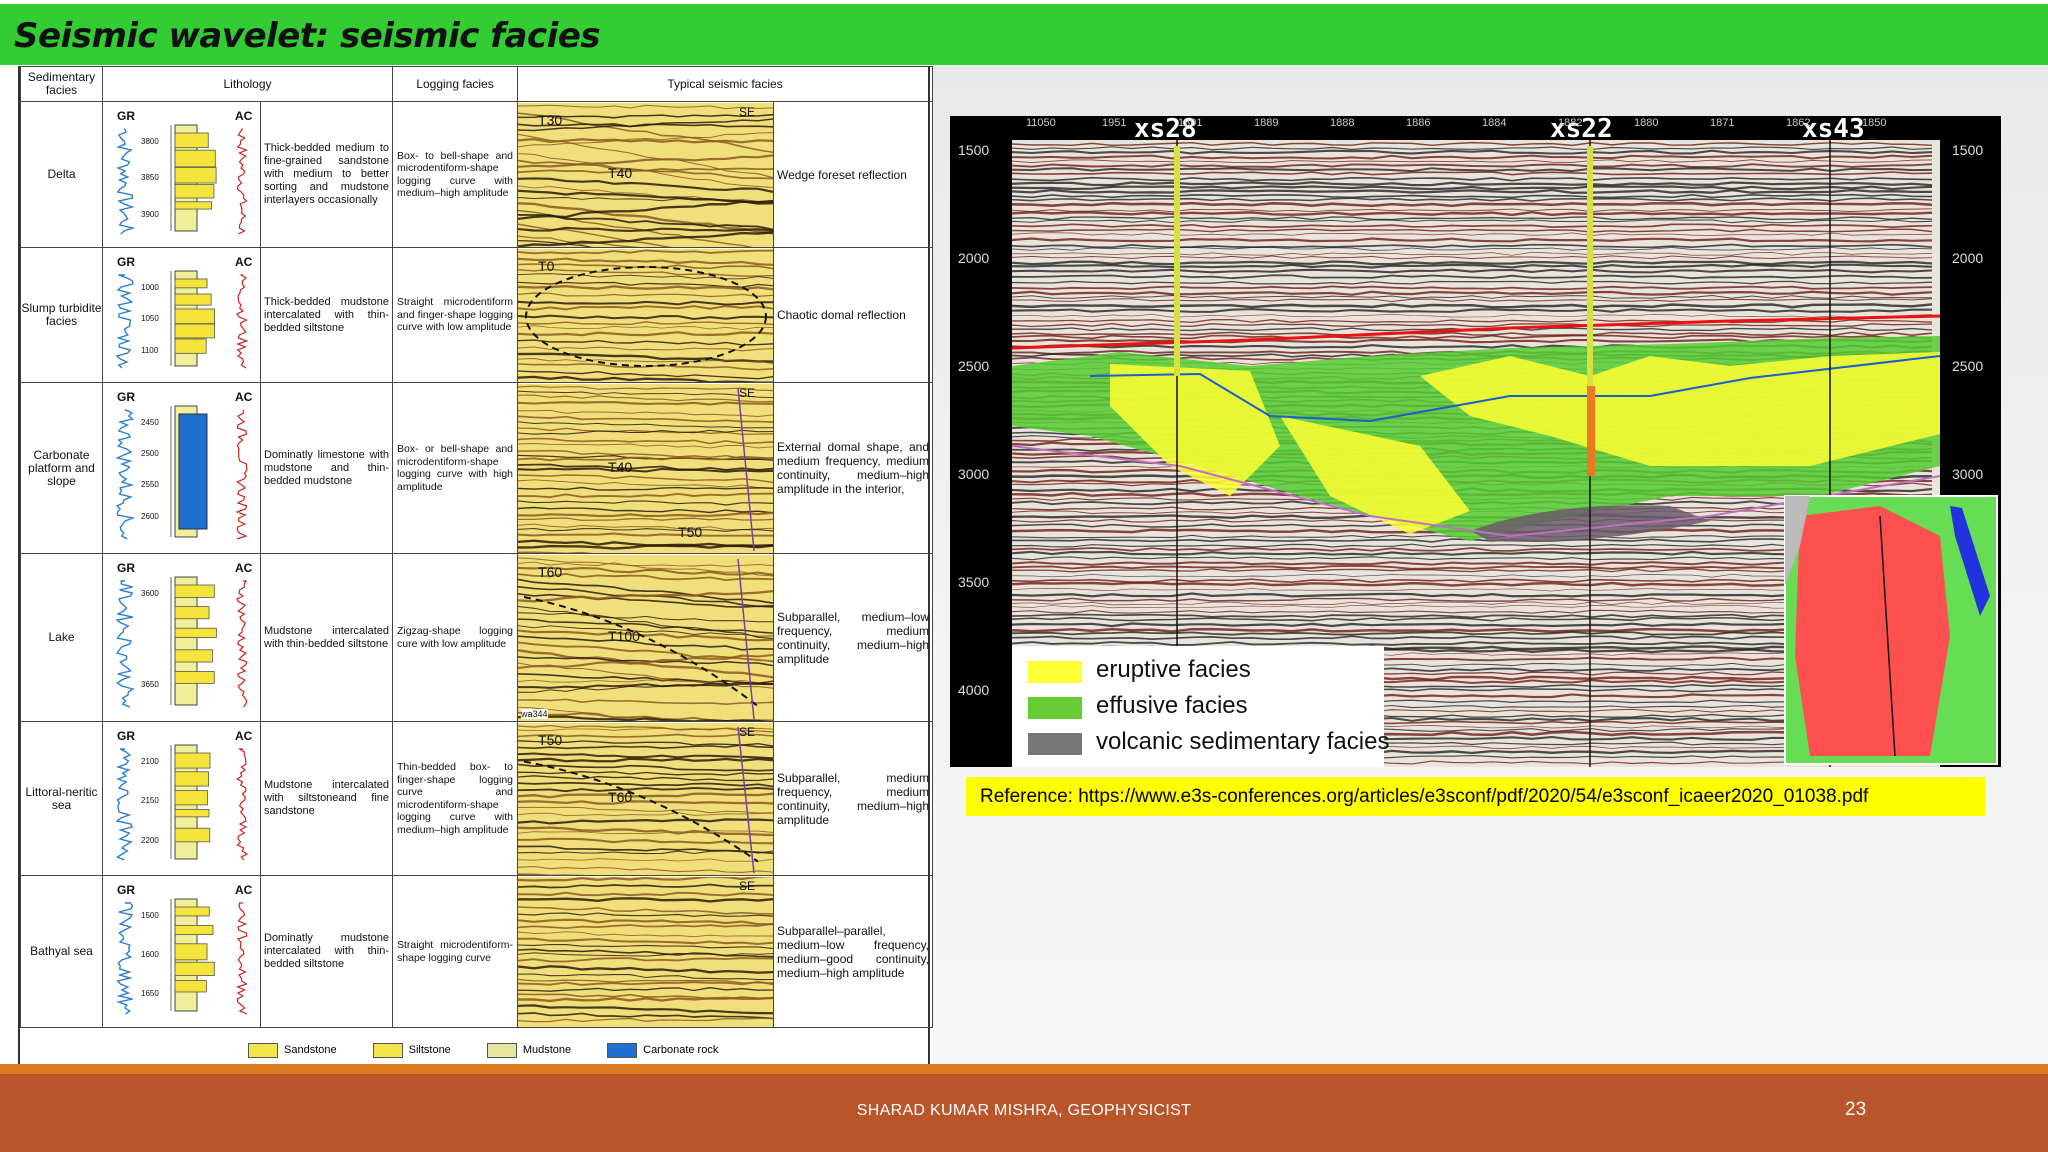 The height and width of the screenshot is (1152, 2048). Describe the element at coordinates (1570, 123) in the screenshot. I see `trace-number: 1882` at that location.